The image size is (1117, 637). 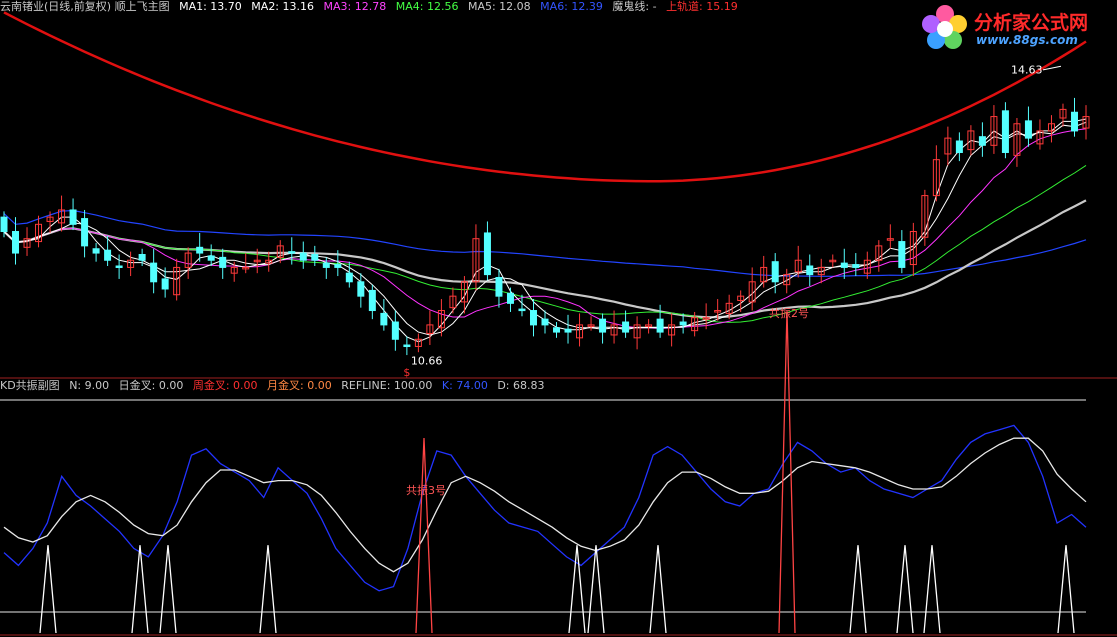 What do you see at coordinates (406, 372) in the screenshot?
I see `signal-marker: $` at bounding box center [406, 372].